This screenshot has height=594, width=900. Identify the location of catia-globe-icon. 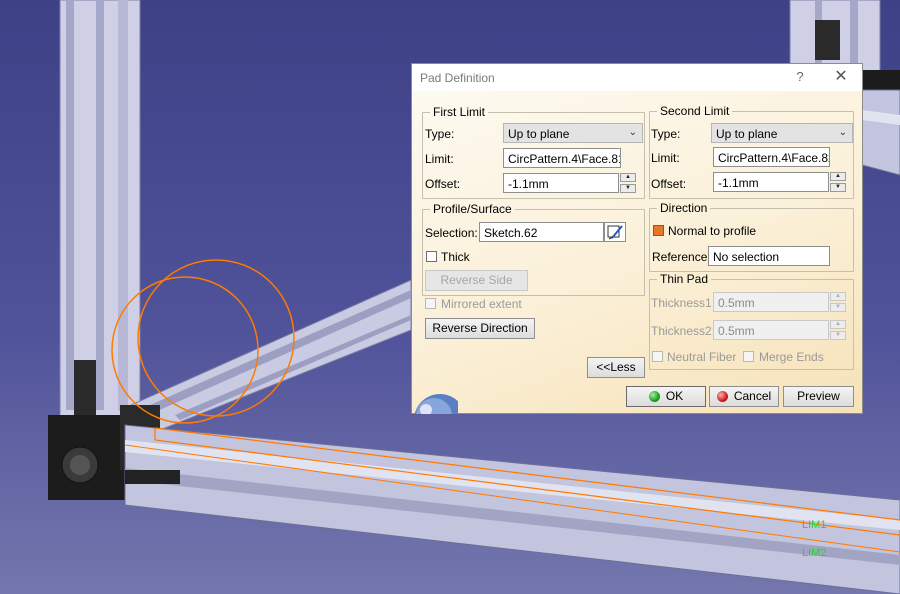
(435, 400).